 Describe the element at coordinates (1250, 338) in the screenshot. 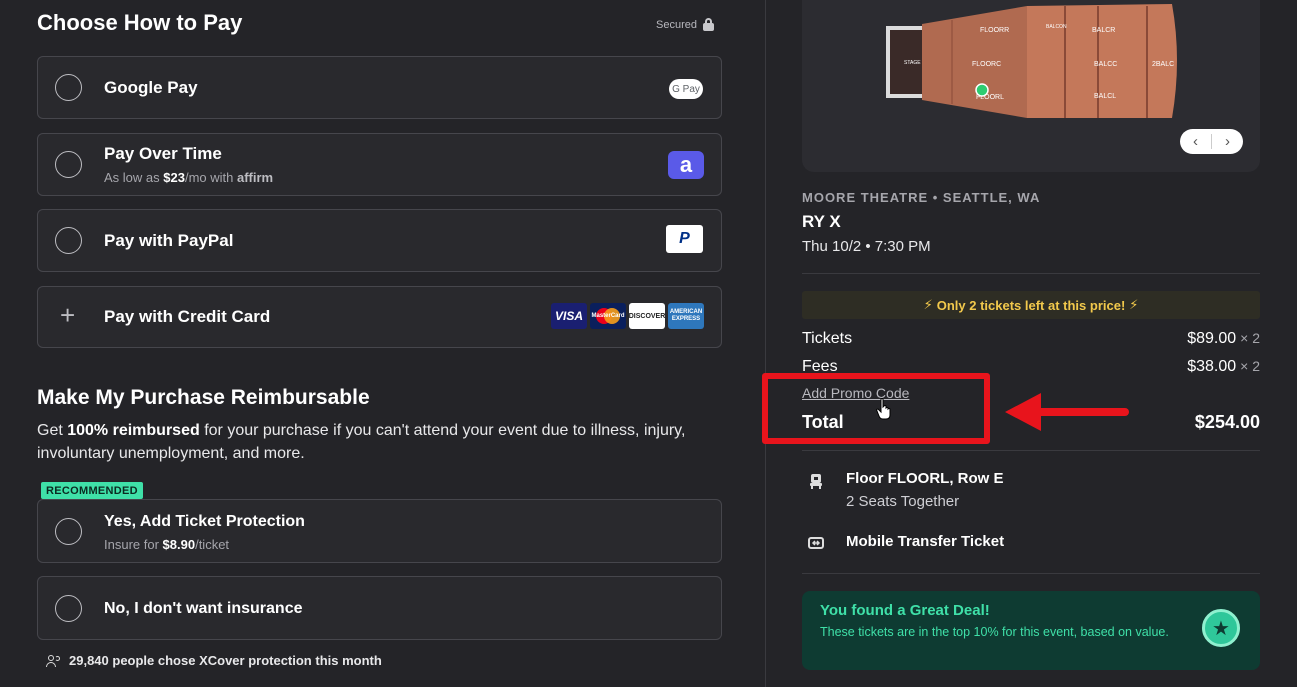

I see `tickets-multiplier: × 2` at that location.